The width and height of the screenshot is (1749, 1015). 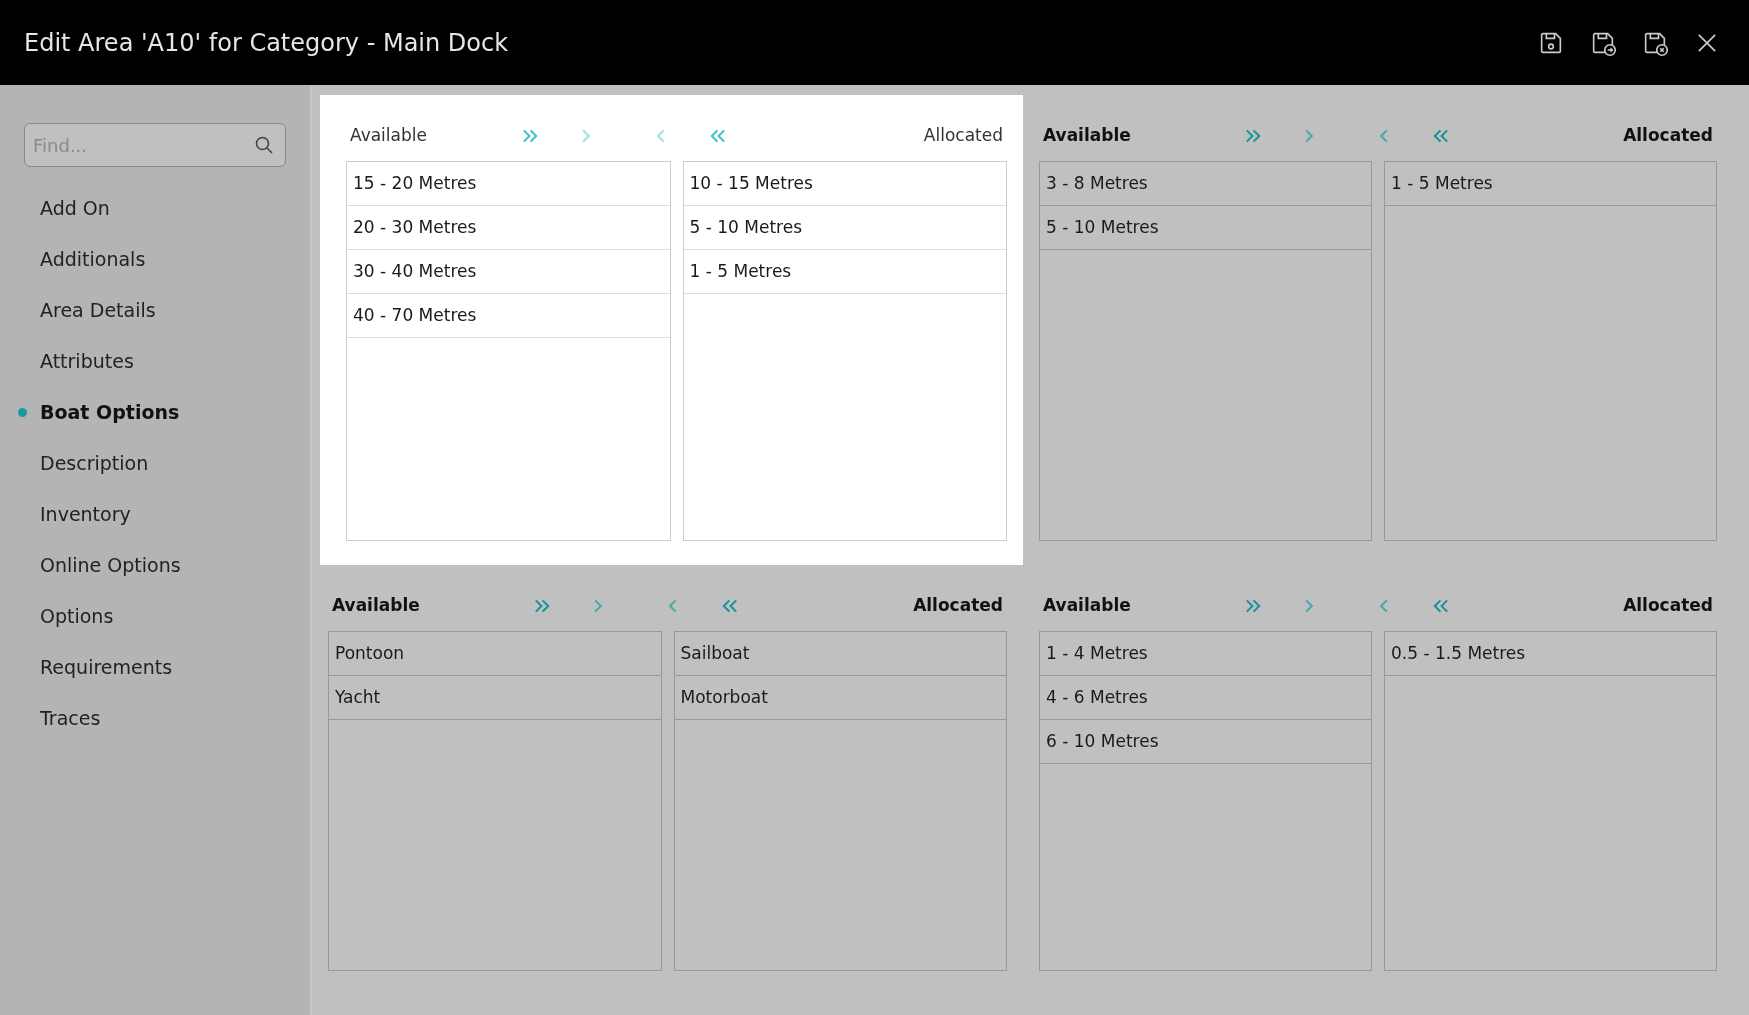 What do you see at coordinates (840, 698) in the screenshot?
I see `list-item: Motorboat` at bounding box center [840, 698].